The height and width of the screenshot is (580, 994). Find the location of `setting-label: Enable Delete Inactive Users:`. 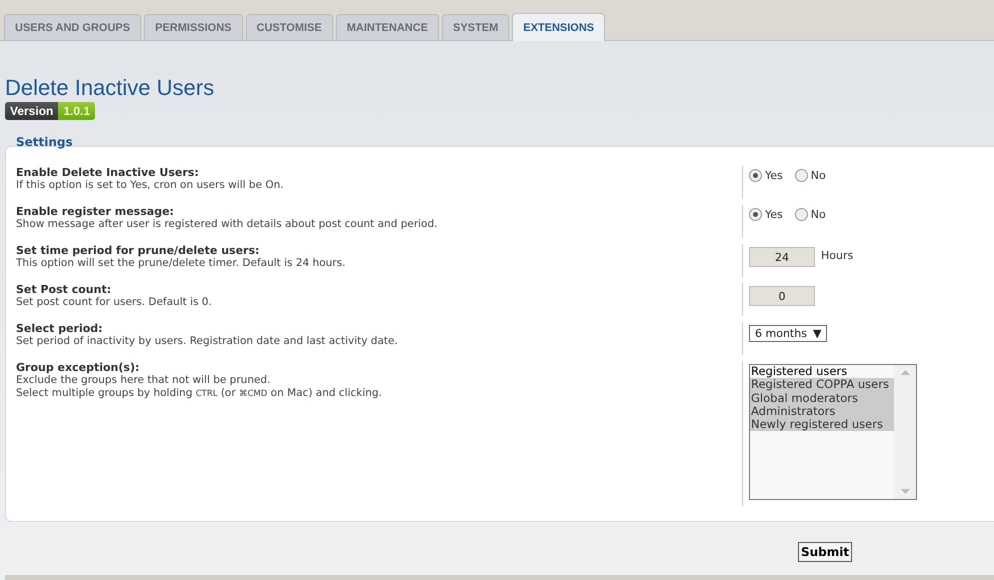

setting-label: Enable Delete Inactive Users: is located at coordinates (108, 172).